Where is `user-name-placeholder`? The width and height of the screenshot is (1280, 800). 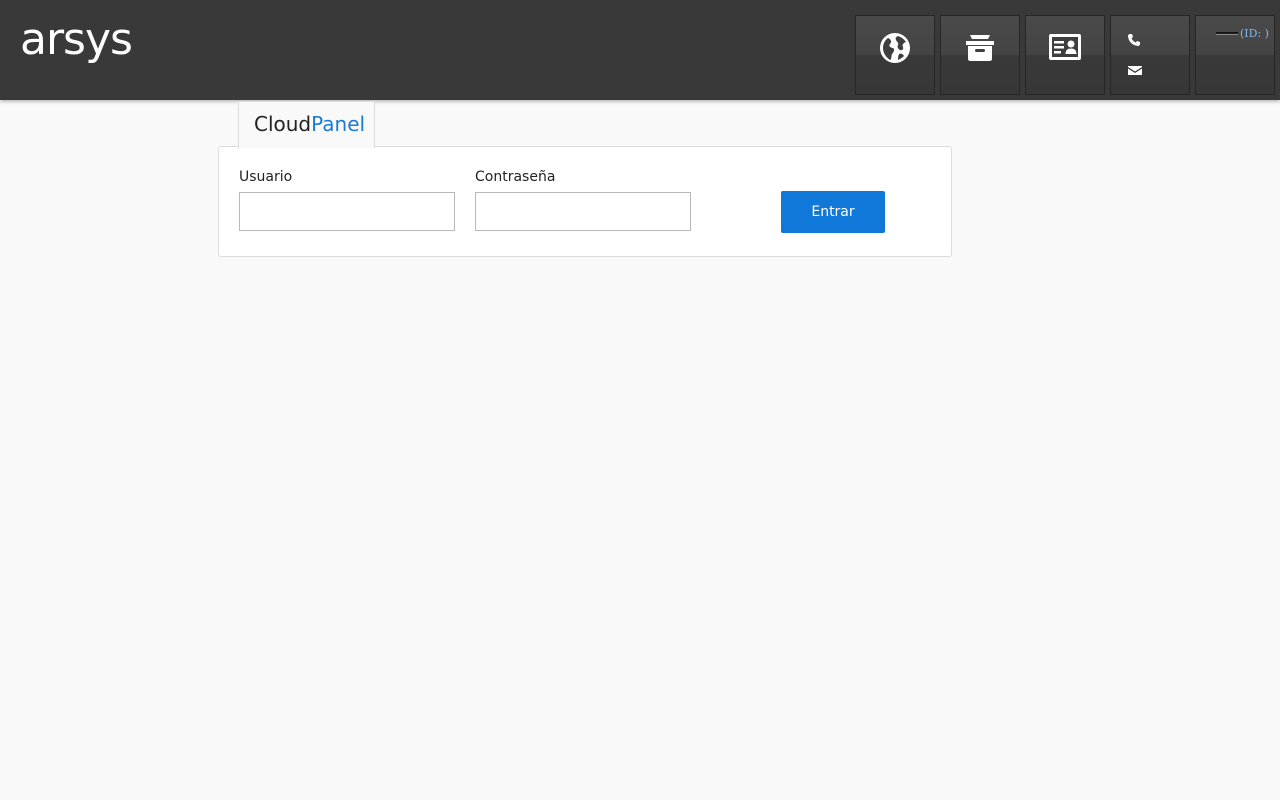
user-name-placeholder is located at coordinates (1227, 33).